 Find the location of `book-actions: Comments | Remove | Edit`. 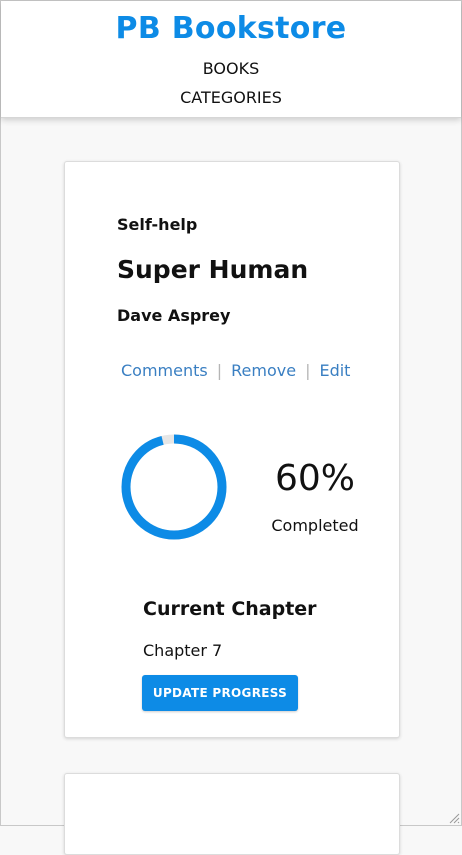

book-actions: Comments | Remove | Edit is located at coordinates (235, 370).